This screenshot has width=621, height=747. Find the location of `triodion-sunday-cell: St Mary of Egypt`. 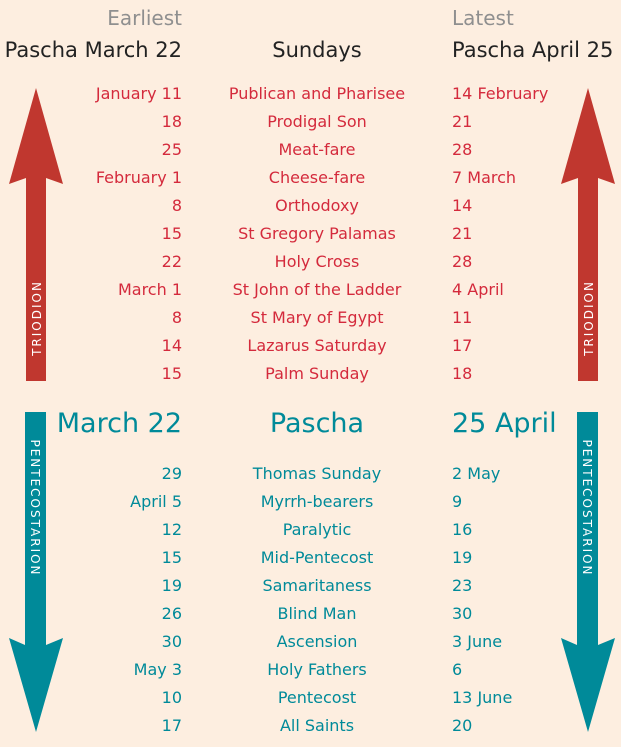

triodion-sunday-cell: St Mary of Egypt is located at coordinates (317, 317).